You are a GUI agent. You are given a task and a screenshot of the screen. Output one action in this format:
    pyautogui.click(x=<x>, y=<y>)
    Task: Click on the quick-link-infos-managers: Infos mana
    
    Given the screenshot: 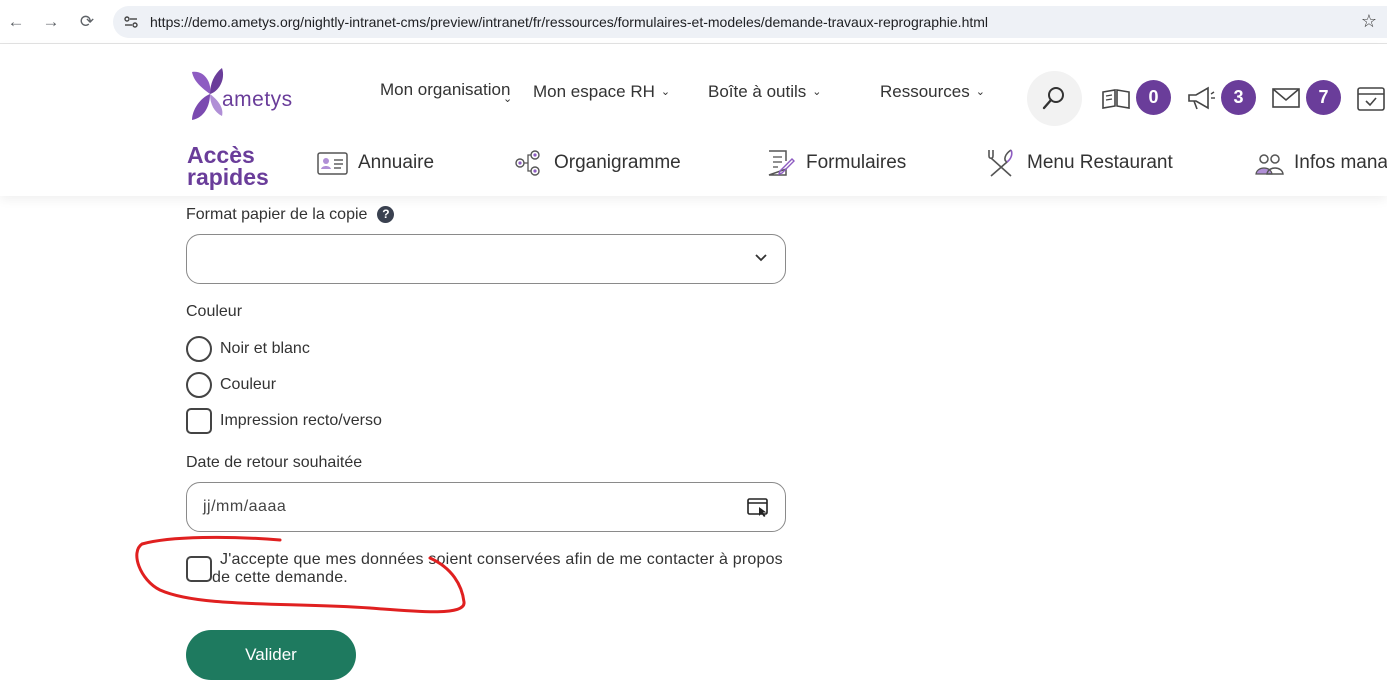 What is the action you would take?
    pyautogui.click(x=1320, y=163)
    